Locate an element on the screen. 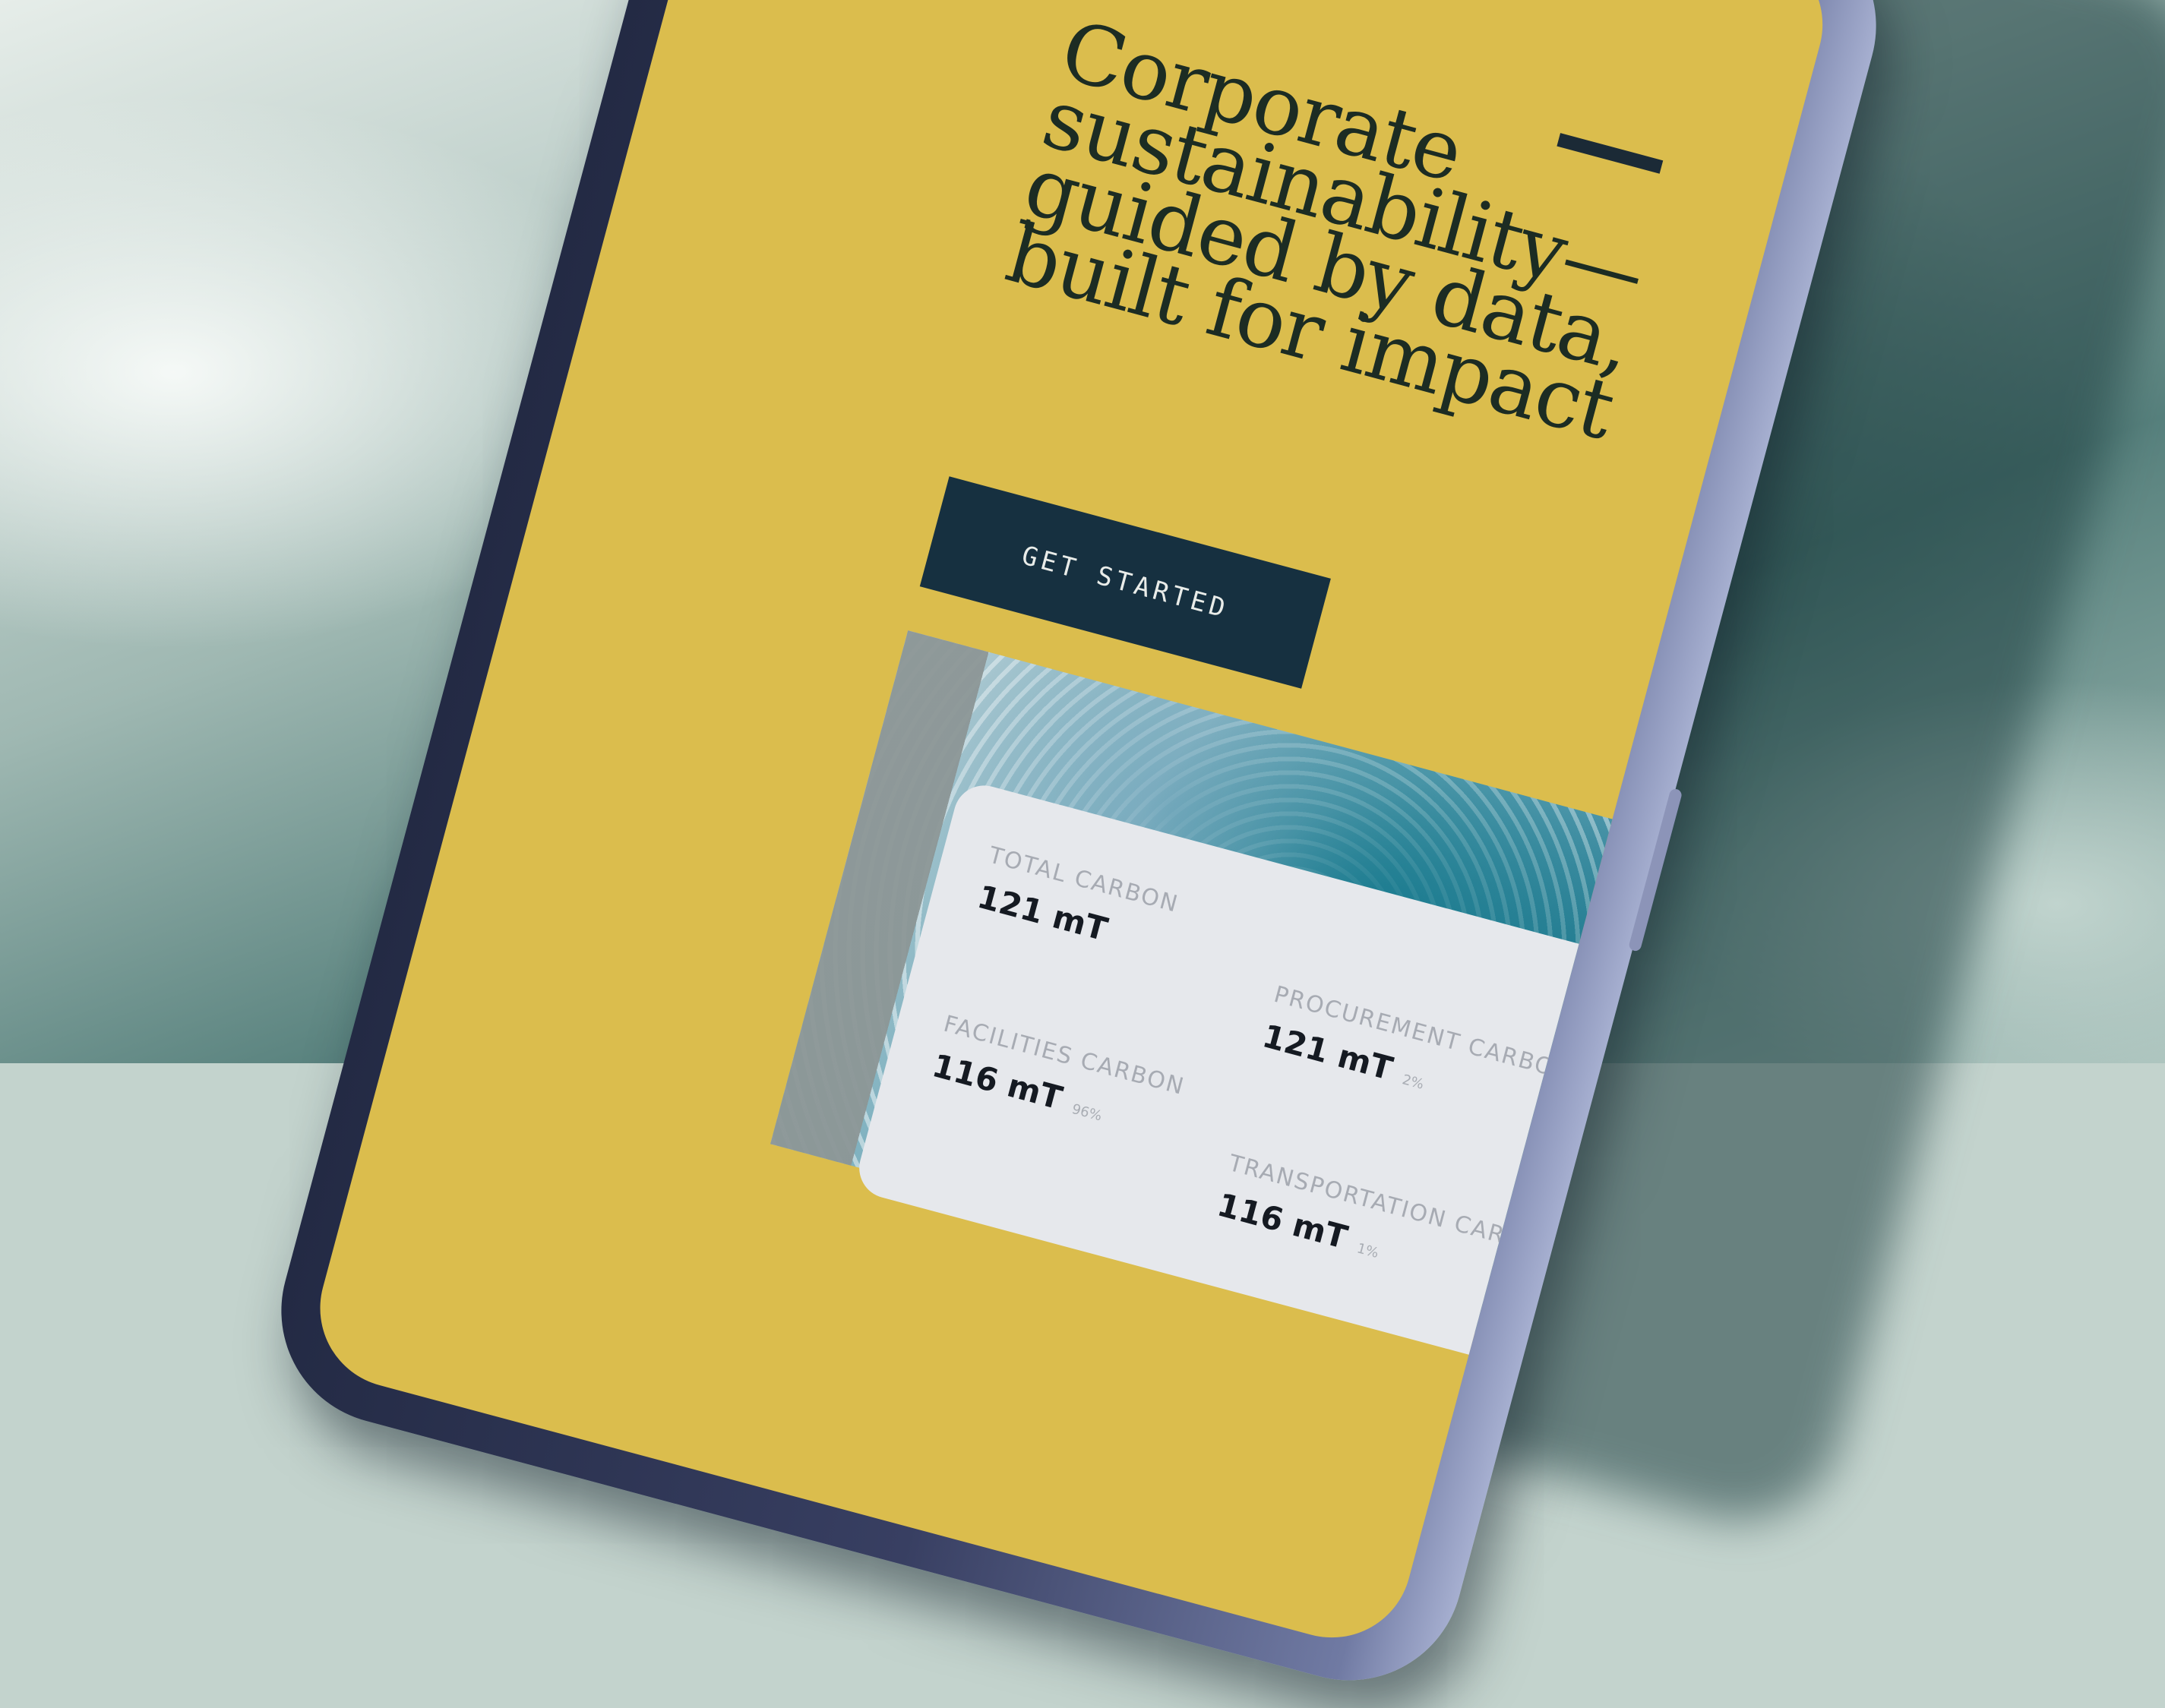  stat-percent is located at coordinates (1113, 938).